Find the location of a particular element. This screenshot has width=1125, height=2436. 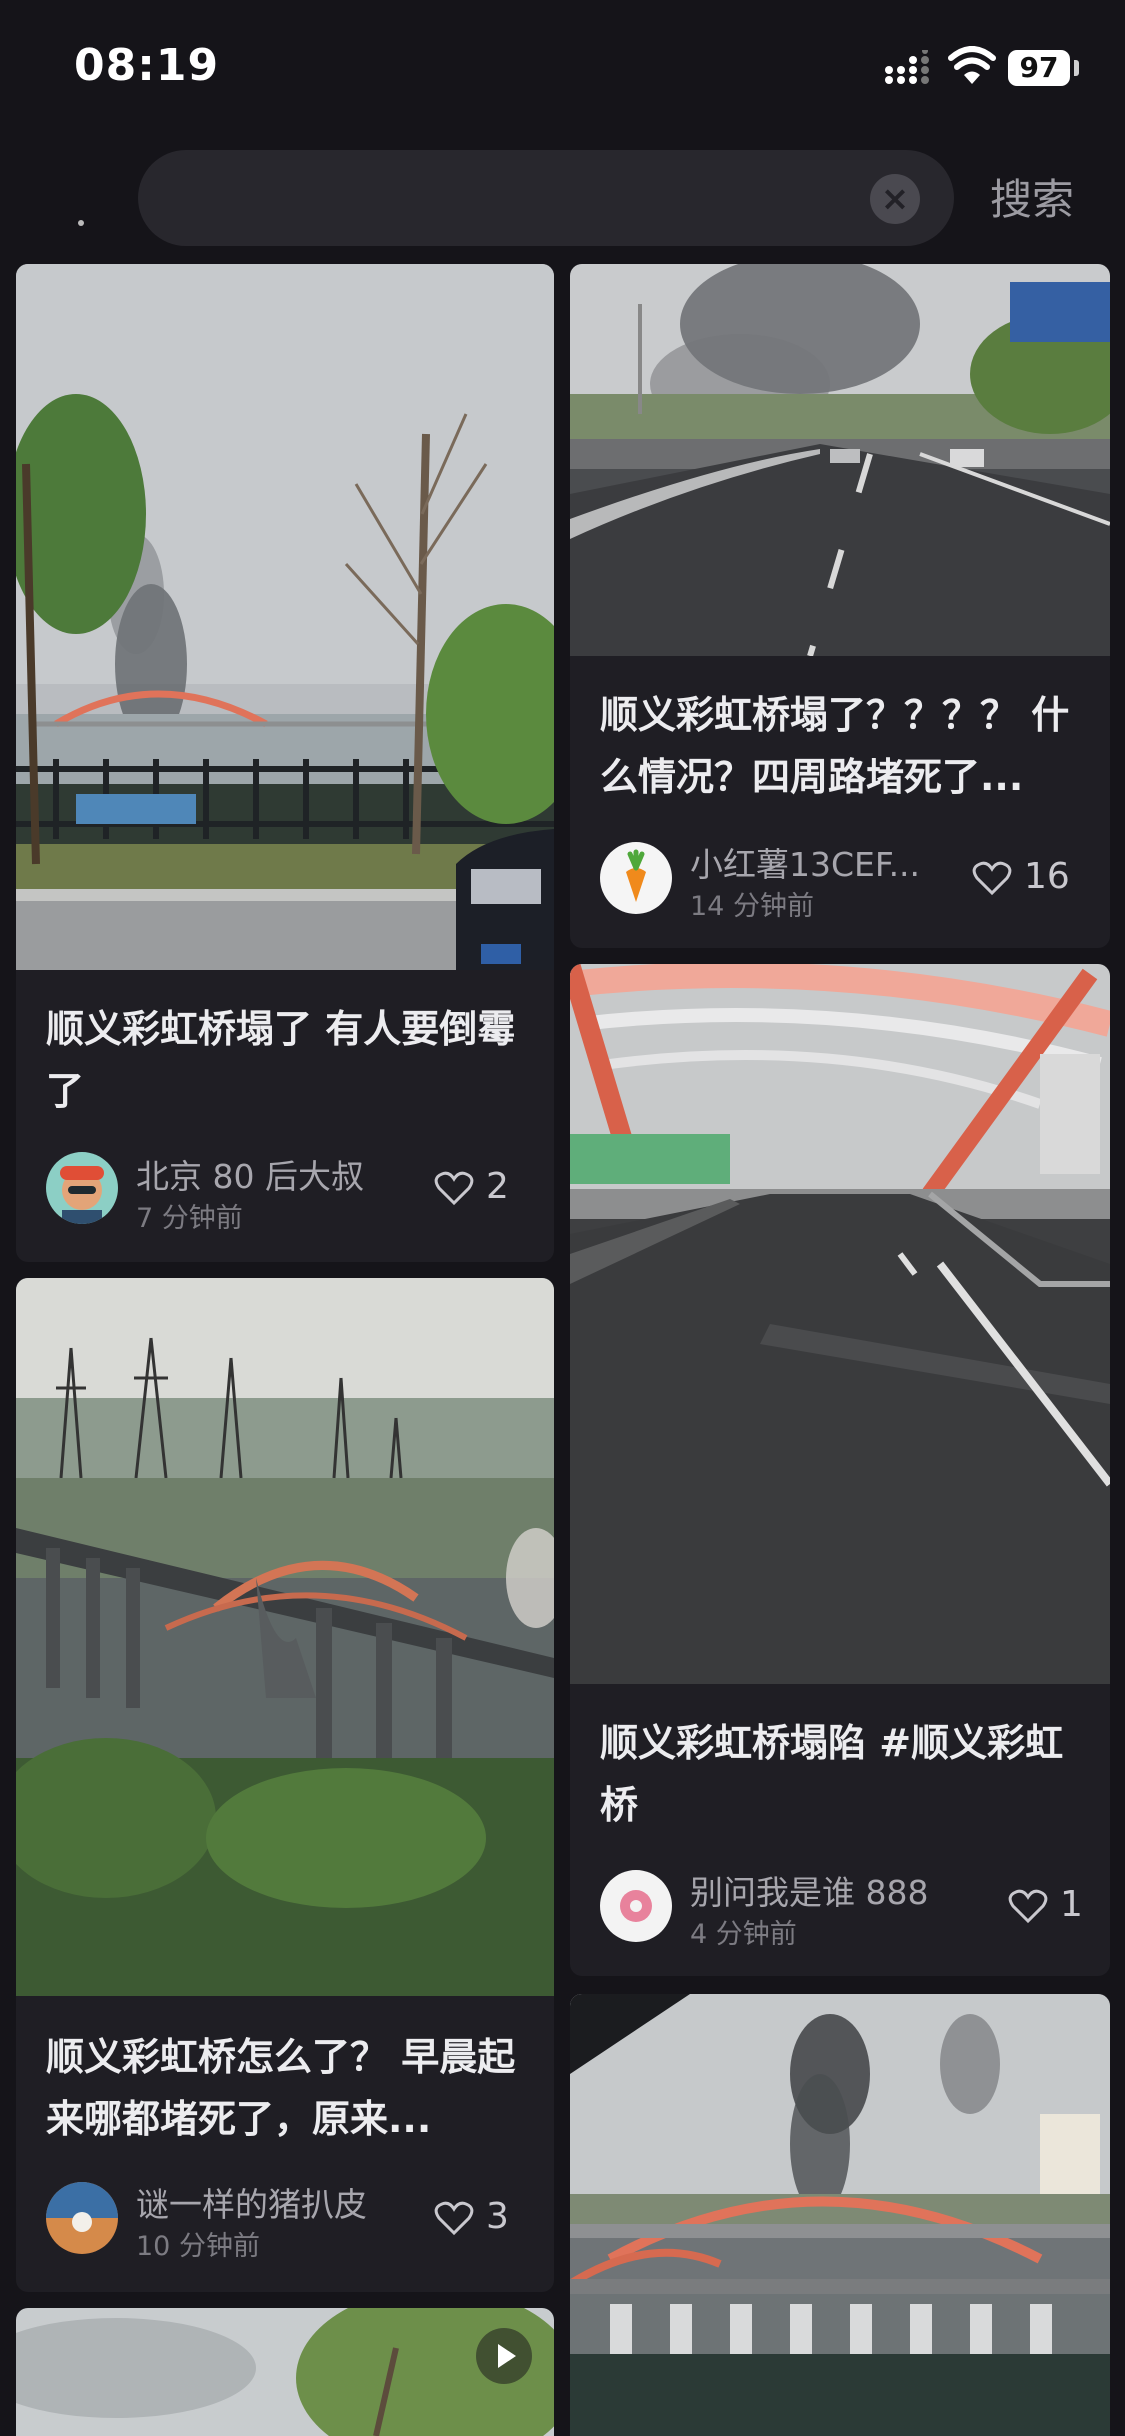

battery-indicator: 97 is located at coordinates (1039, 68).